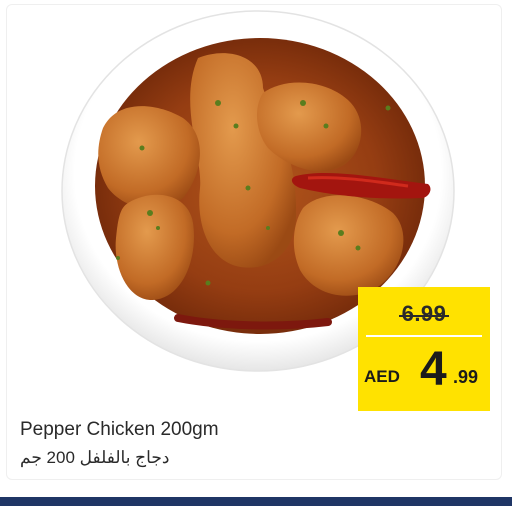 The height and width of the screenshot is (506, 512). Describe the element at coordinates (119, 429) in the screenshot. I see `product-name-english: Pepper Chicken 200gm` at that location.